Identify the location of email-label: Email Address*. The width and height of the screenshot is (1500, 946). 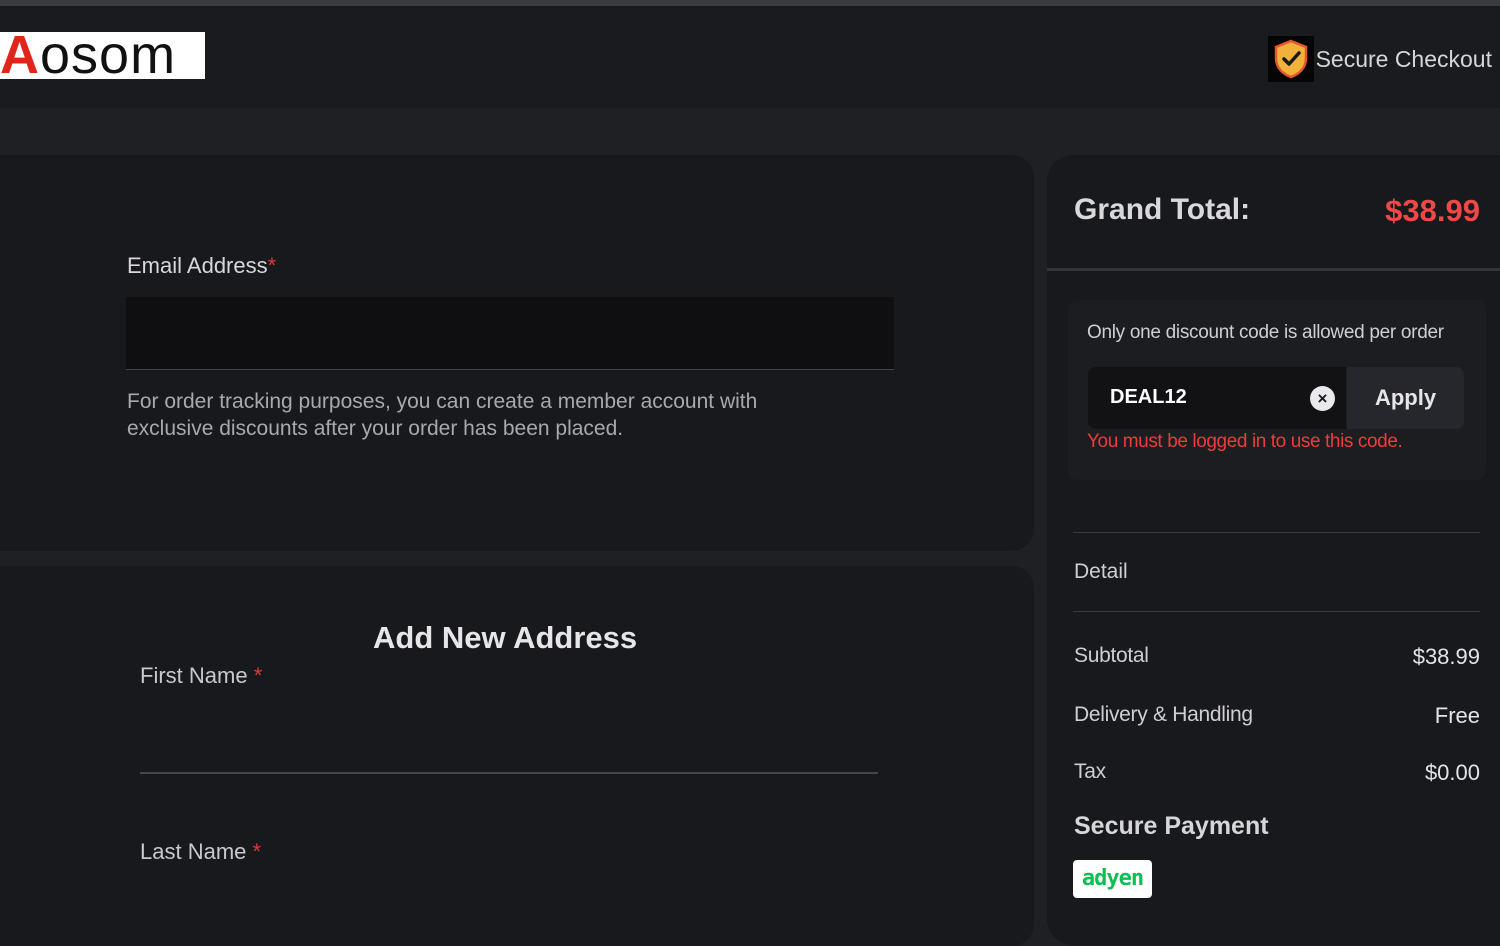
(202, 265).